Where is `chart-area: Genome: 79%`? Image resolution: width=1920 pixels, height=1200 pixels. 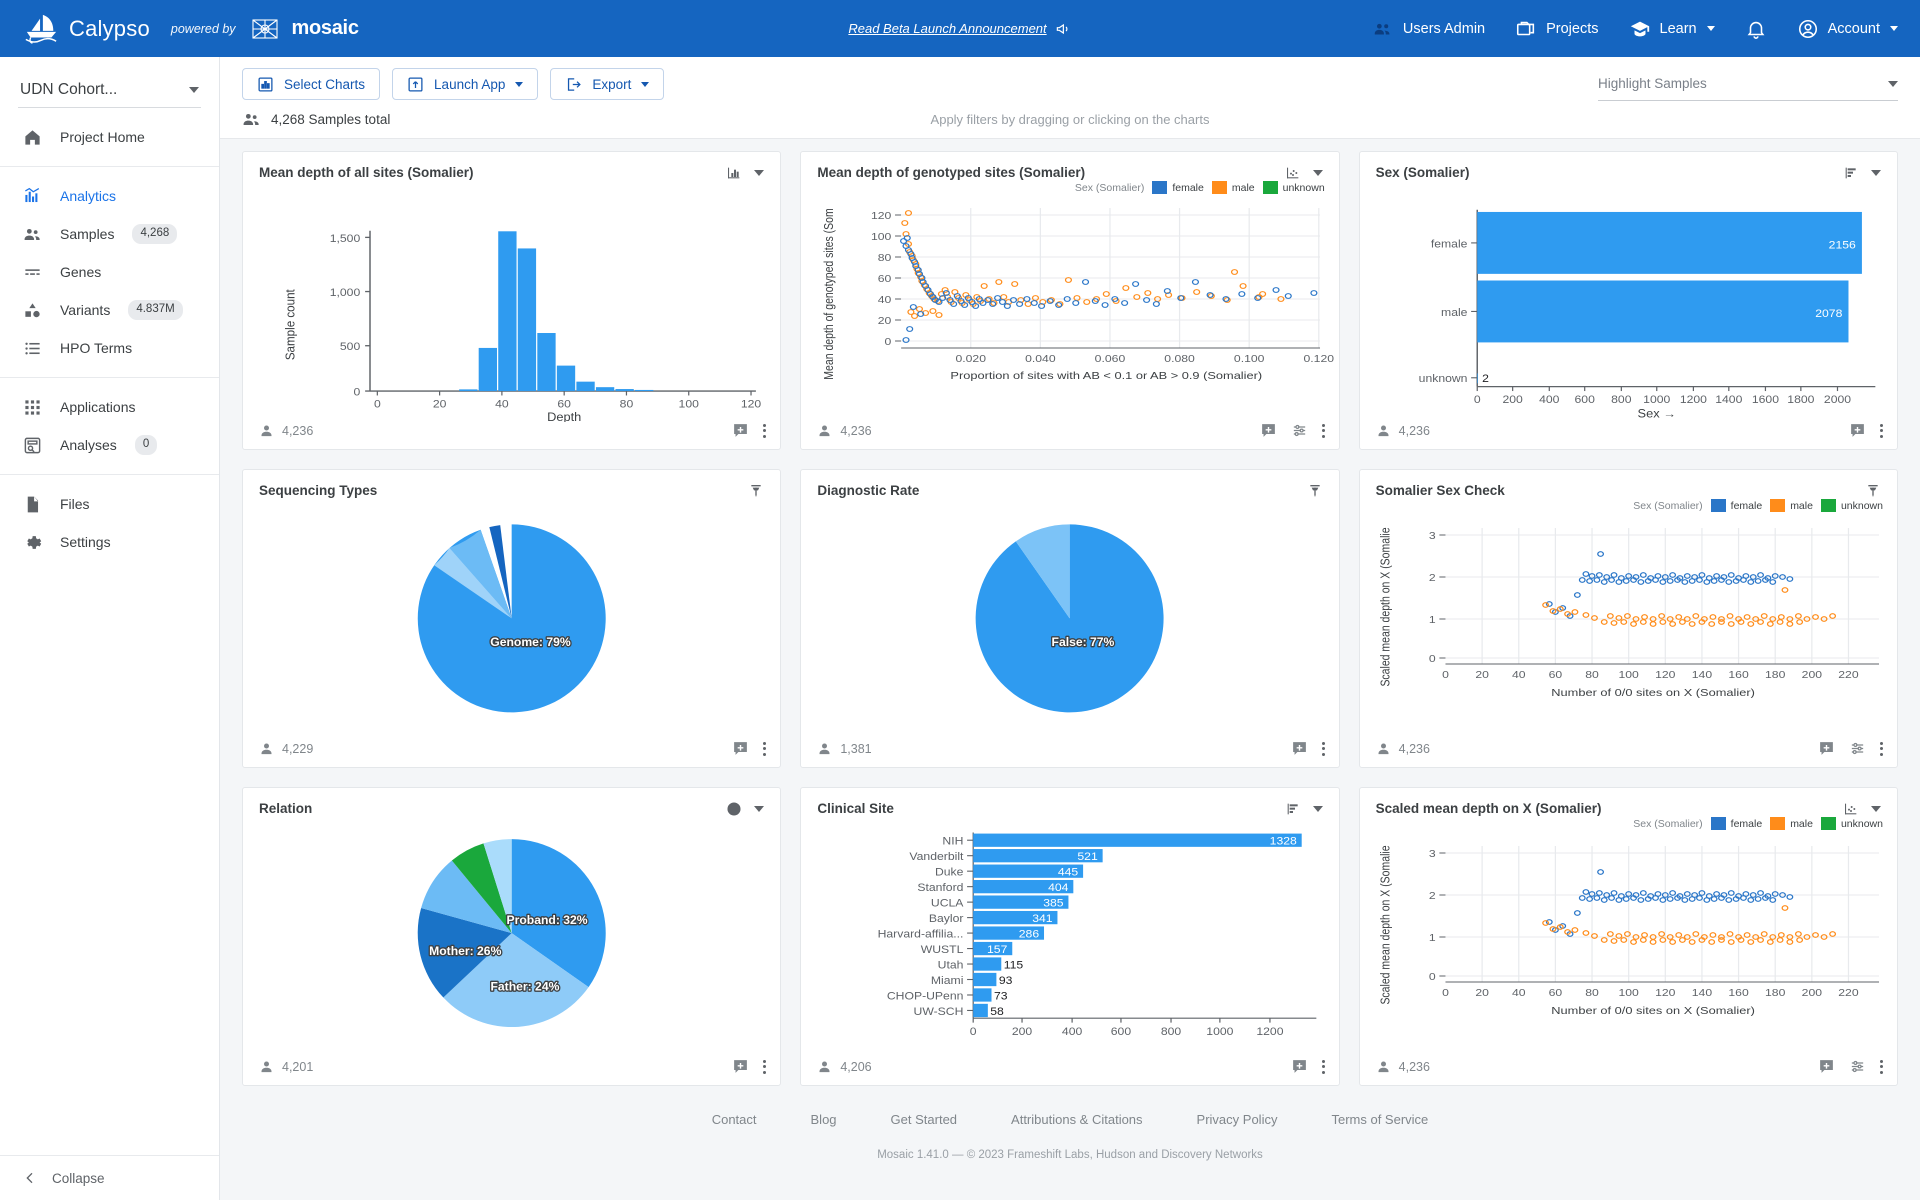
chart-area: Genome: 79% is located at coordinates (511, 619).